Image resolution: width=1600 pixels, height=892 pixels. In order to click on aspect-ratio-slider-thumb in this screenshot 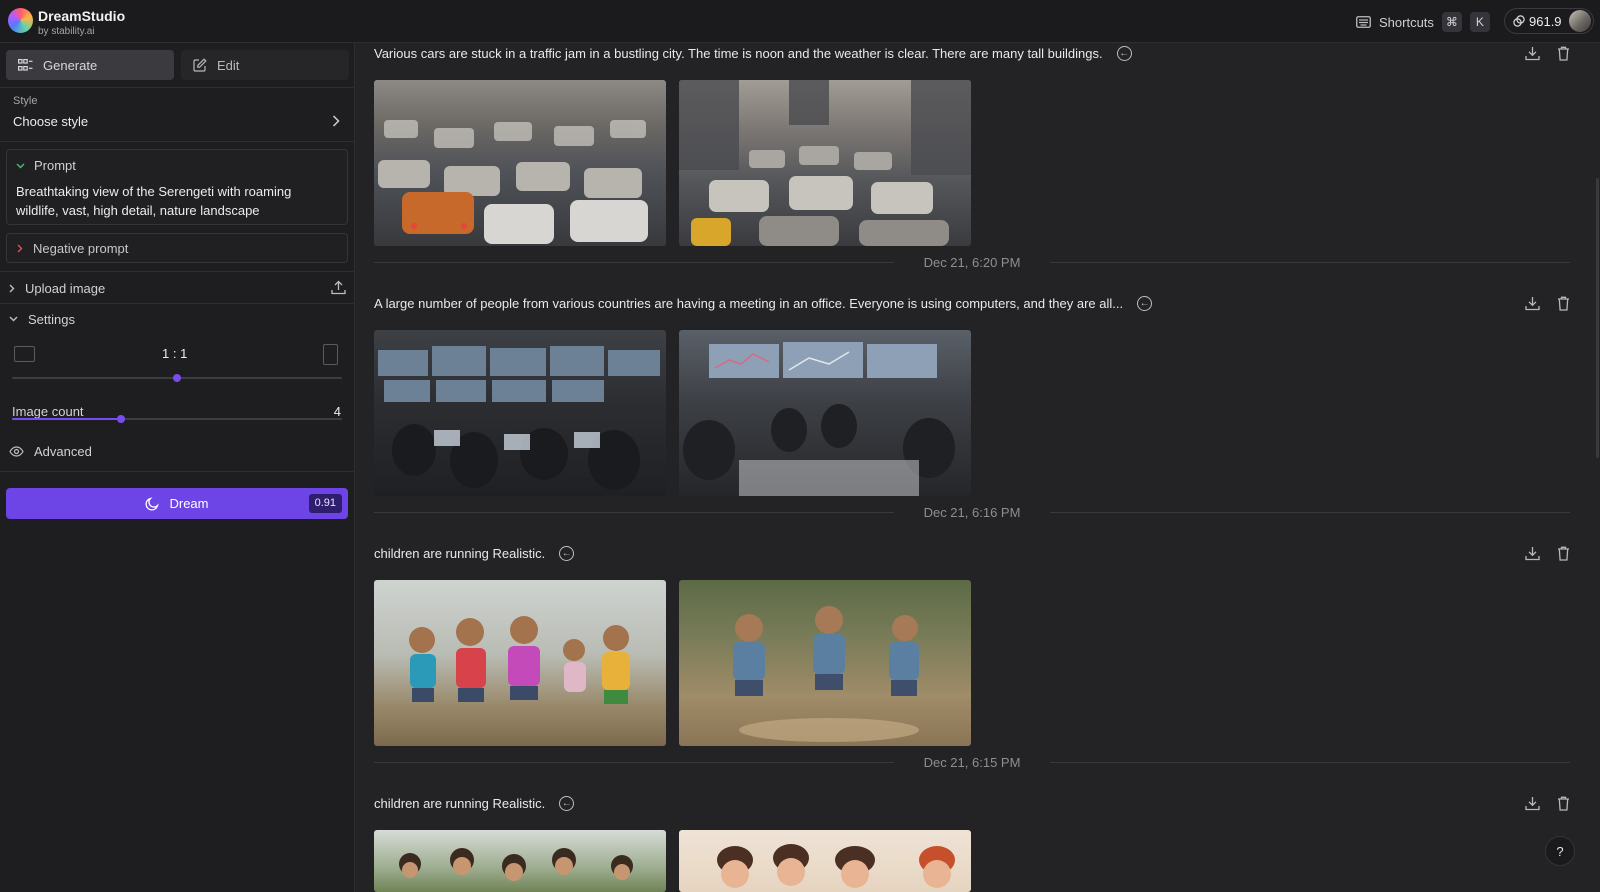, I will do `click(177, 378)`.